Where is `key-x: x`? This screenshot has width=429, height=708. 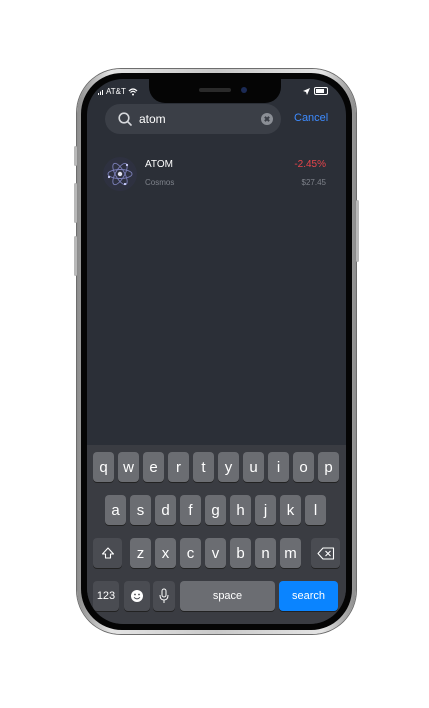 key-x: x is located at coordinates (165, 553).